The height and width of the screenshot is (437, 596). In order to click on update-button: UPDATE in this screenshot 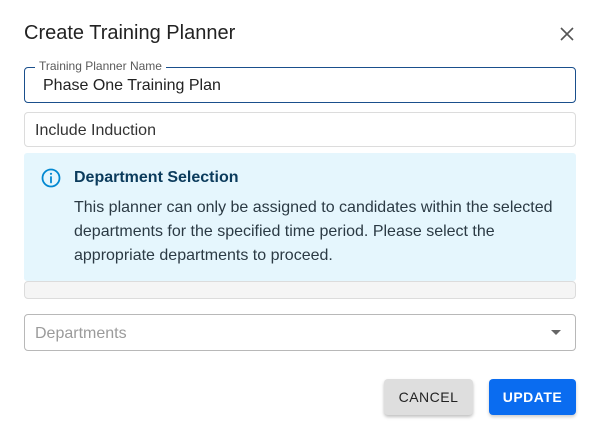, I will do `click(532, 397)`.